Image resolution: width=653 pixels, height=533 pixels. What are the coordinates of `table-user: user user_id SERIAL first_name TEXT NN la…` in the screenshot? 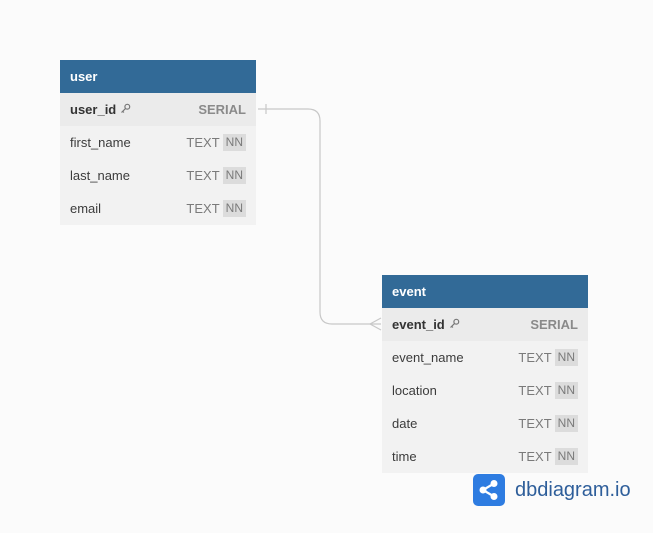 It's located at (158, 142).